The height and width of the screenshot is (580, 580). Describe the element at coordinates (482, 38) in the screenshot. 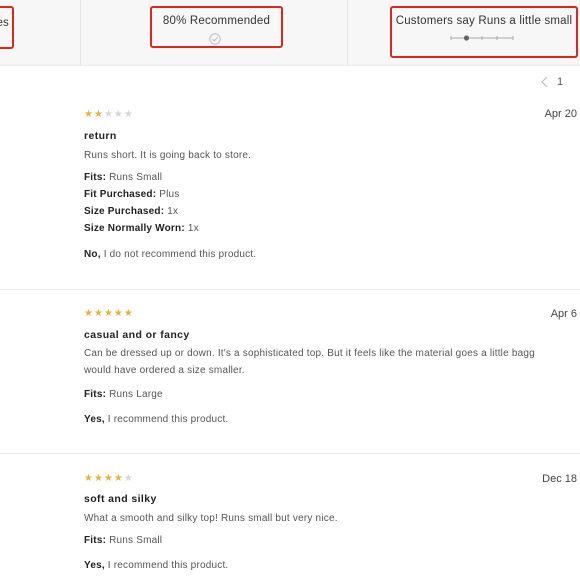

I see `fit-scale-slider` at that location.